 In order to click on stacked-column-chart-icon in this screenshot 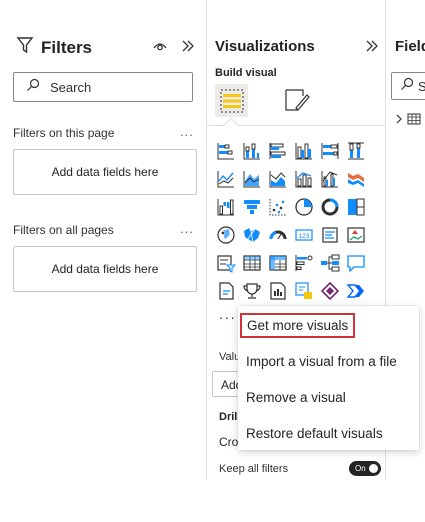, I will do `click(252, 151)`.